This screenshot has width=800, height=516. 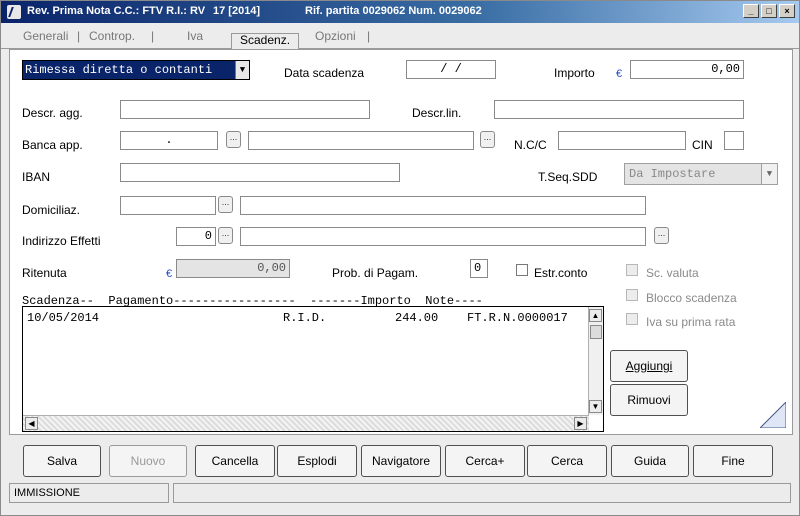 I want to click on minimize-icon: _, so click(x=751, y=11).